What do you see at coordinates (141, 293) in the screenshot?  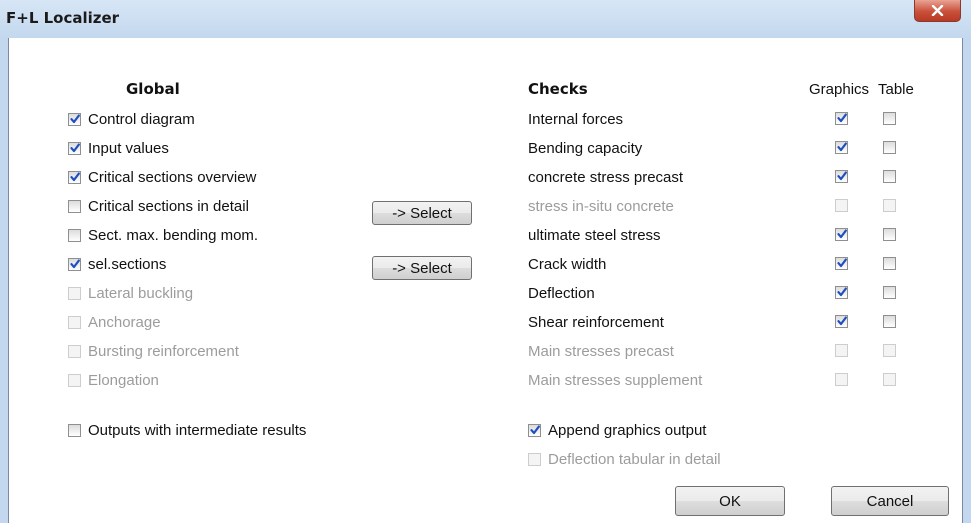 I see `global-option-label: Lateral buckling` at bounding box center [141, 293].